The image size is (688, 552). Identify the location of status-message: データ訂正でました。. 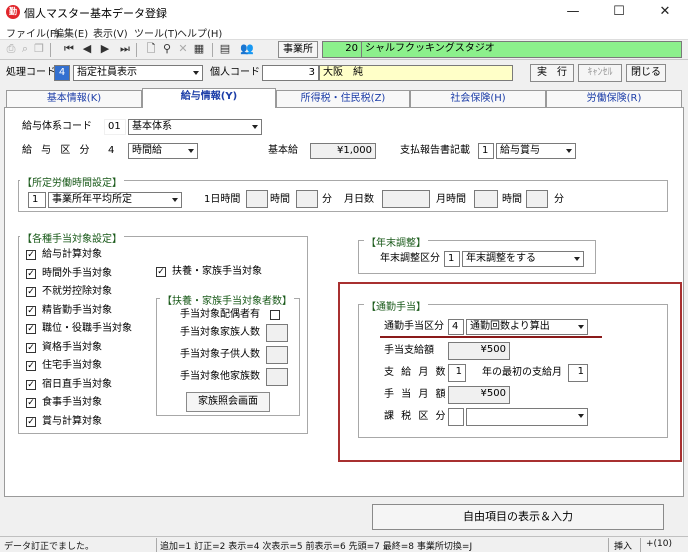
(49, 547).